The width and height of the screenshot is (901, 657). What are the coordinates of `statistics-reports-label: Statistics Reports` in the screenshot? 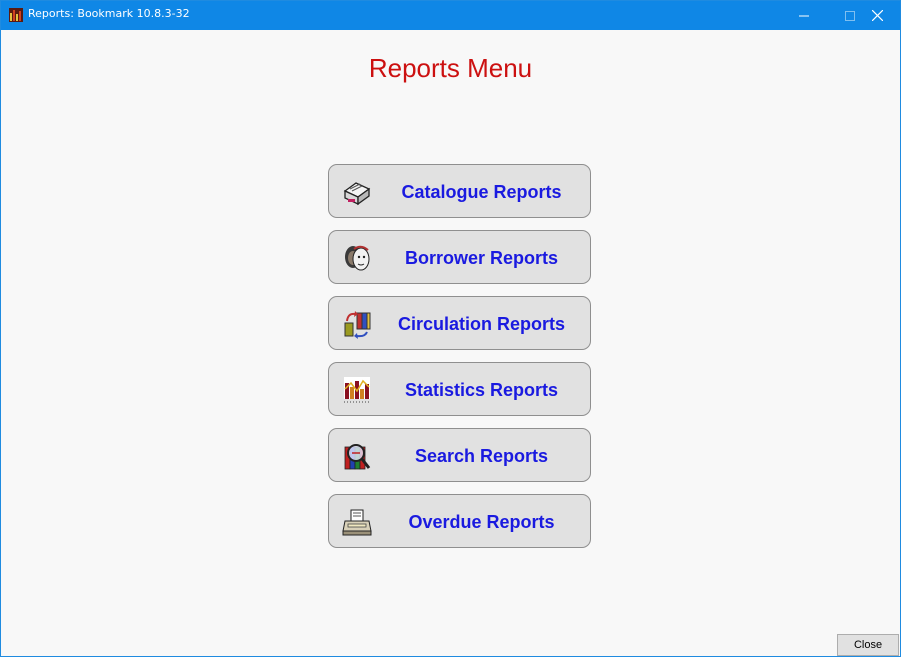 It's located at (481, 390).